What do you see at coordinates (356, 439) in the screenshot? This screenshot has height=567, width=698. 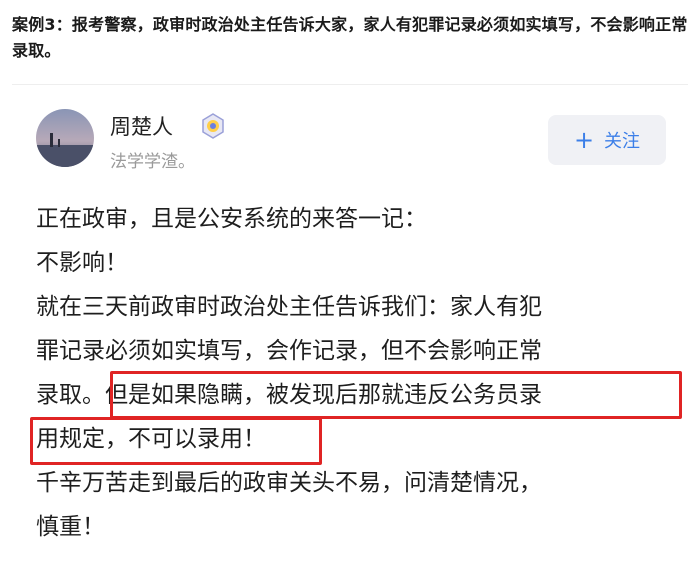 I see `answer-line: 用规定，不可以录用！` at bounding box center [356, 439].